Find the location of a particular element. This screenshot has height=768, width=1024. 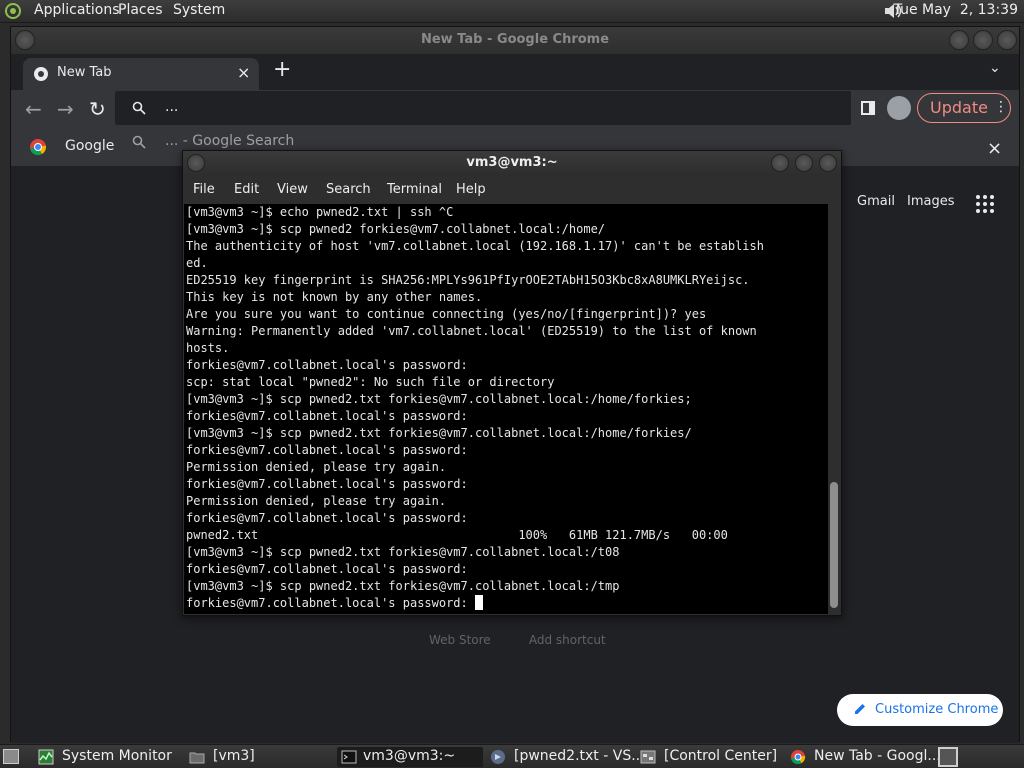

task-system-monitor: System Monitor is located at coordinates (113, 757).